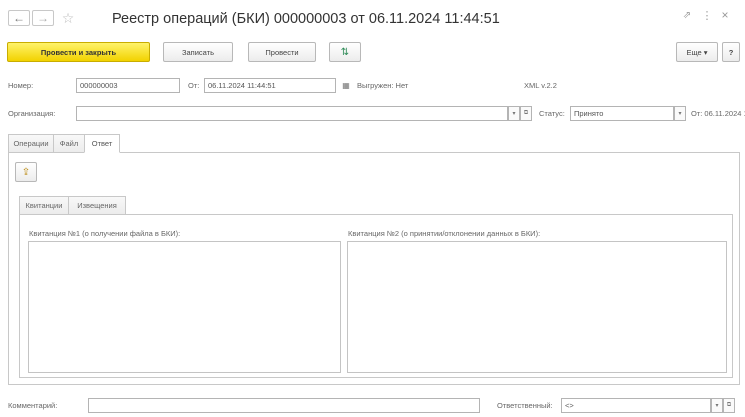  I want to click on organization-label: Организация:, so click(32, 113).